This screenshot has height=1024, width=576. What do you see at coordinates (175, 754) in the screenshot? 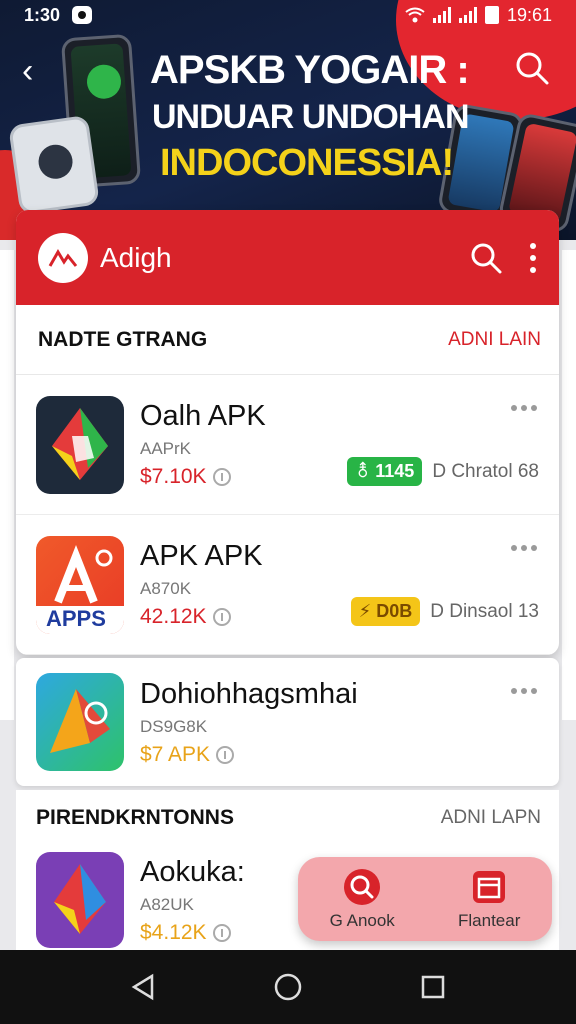
I see `app-size: $7 APK` at bounding box center [175, 754].